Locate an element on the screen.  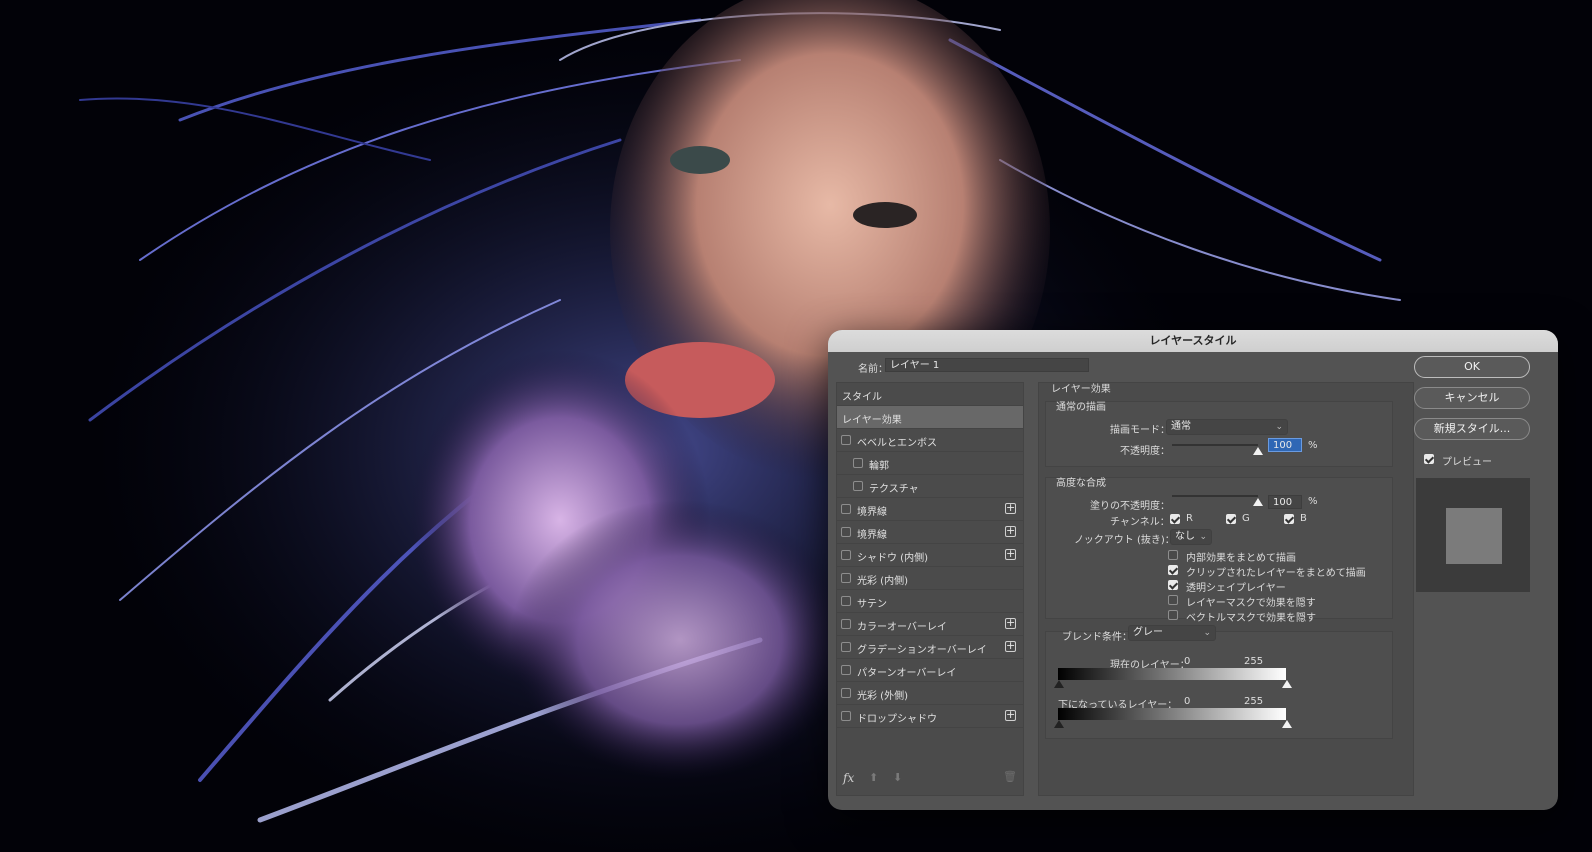
style-item: ベベルとエンボス is located at coordinates (930, 440).